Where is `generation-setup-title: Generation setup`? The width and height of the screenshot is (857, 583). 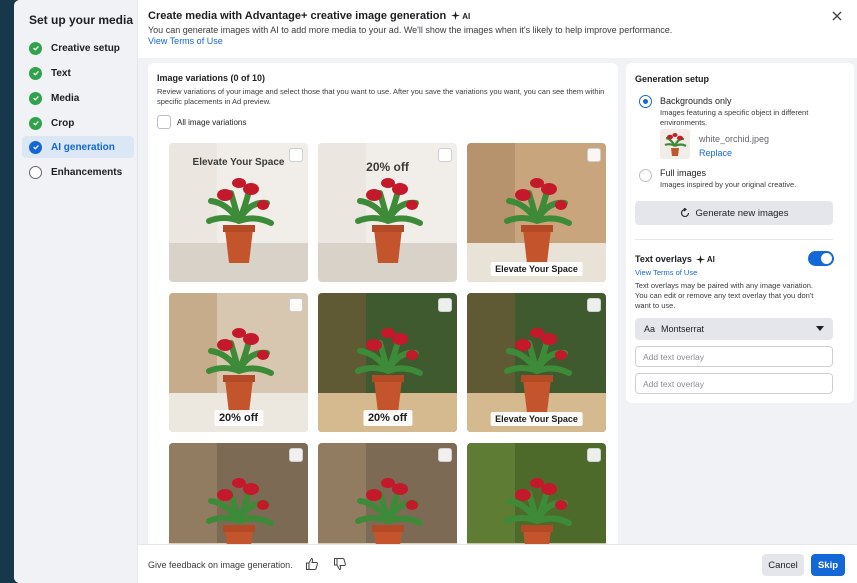
generation-setup-title: Generation setup is located at coordinates (672, 79).